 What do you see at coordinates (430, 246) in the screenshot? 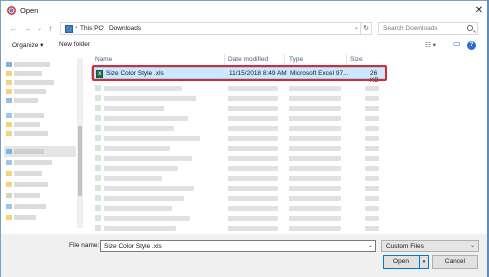
I see `file-type-filter: Custom Files ⌄` at bounding box center [430, 246].